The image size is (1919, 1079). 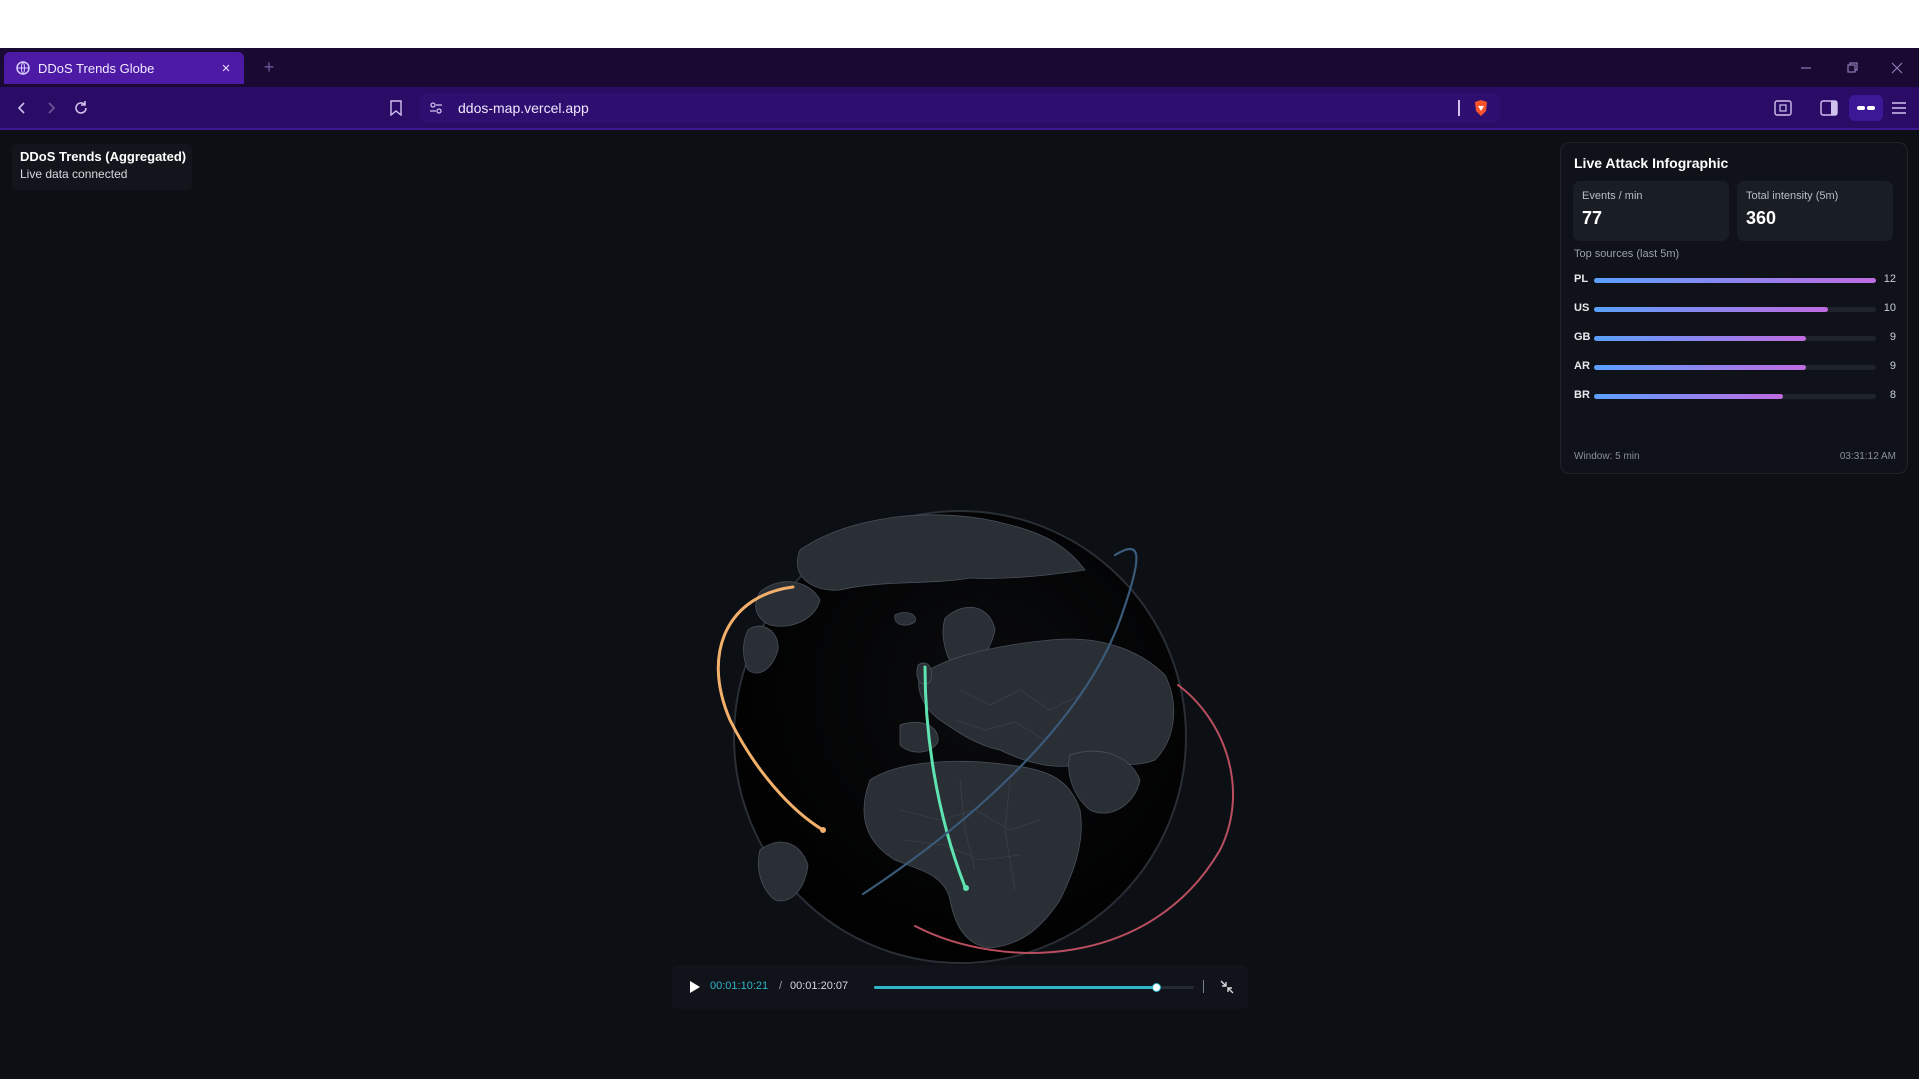 I want to click on play-icon, so click(x=694, y=987).